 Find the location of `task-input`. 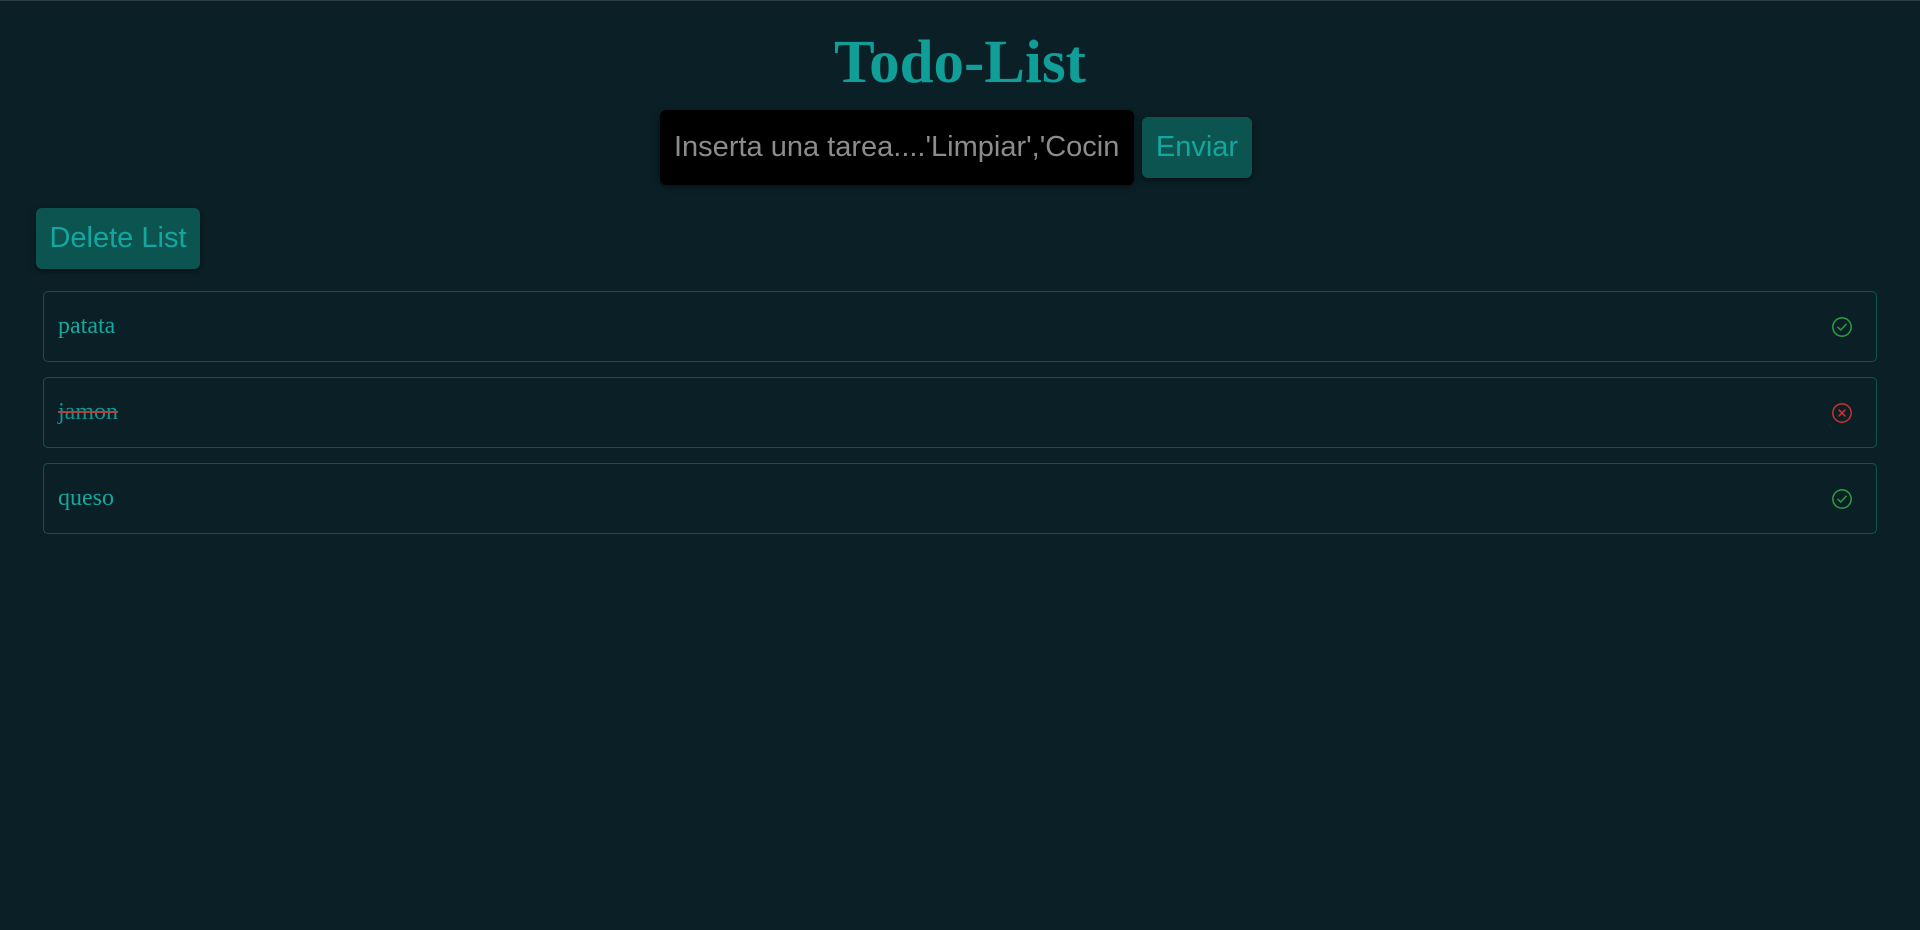

task-input is located at coordinates (897, 147).